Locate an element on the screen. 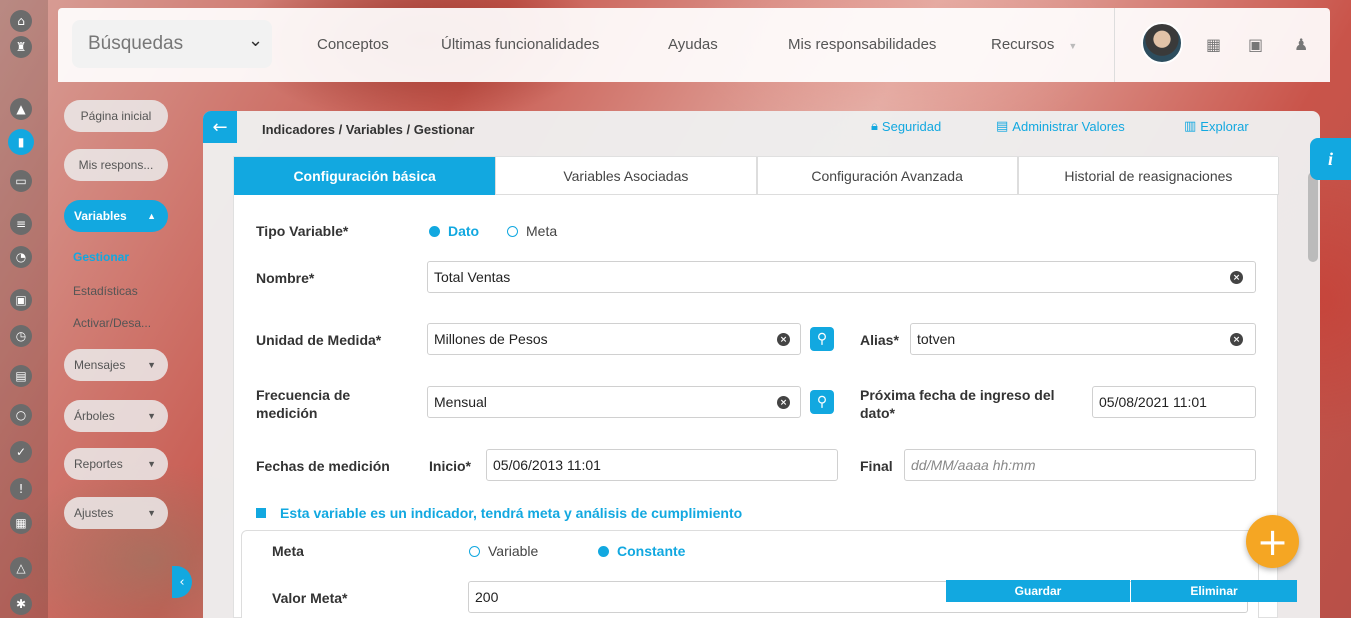  rook-icon: ♜ is located at coordinates (21, 47).